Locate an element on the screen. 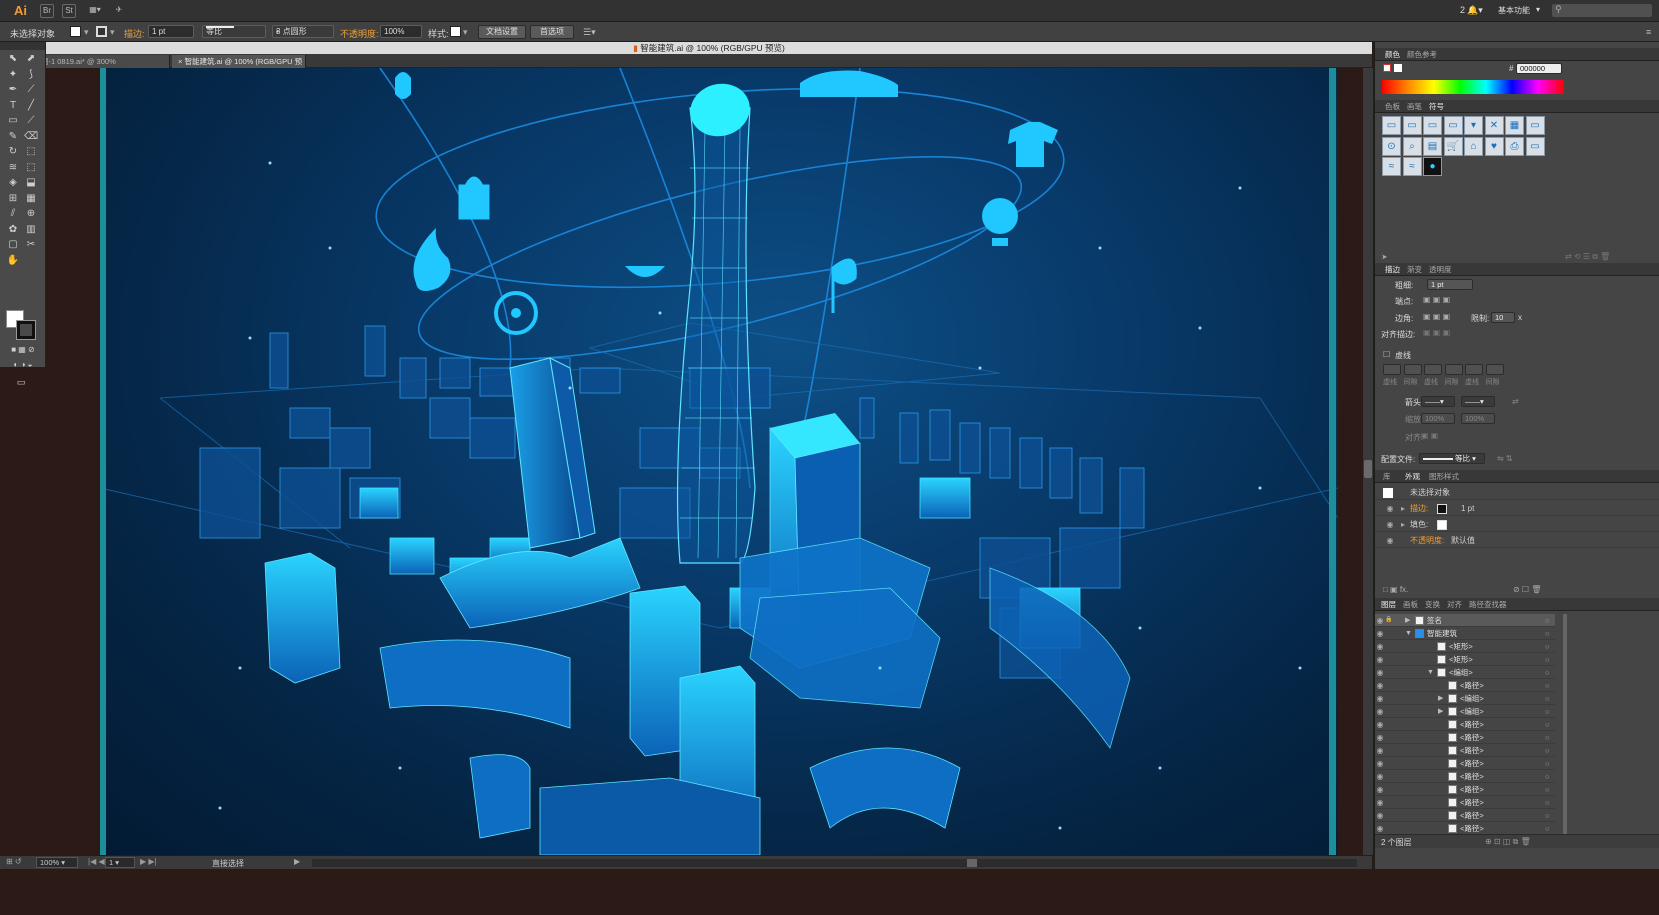 The width and height of the screenshot is (1659, 915). swap-arrows-icon: ⇄ is located at coordinates (1515, 401).